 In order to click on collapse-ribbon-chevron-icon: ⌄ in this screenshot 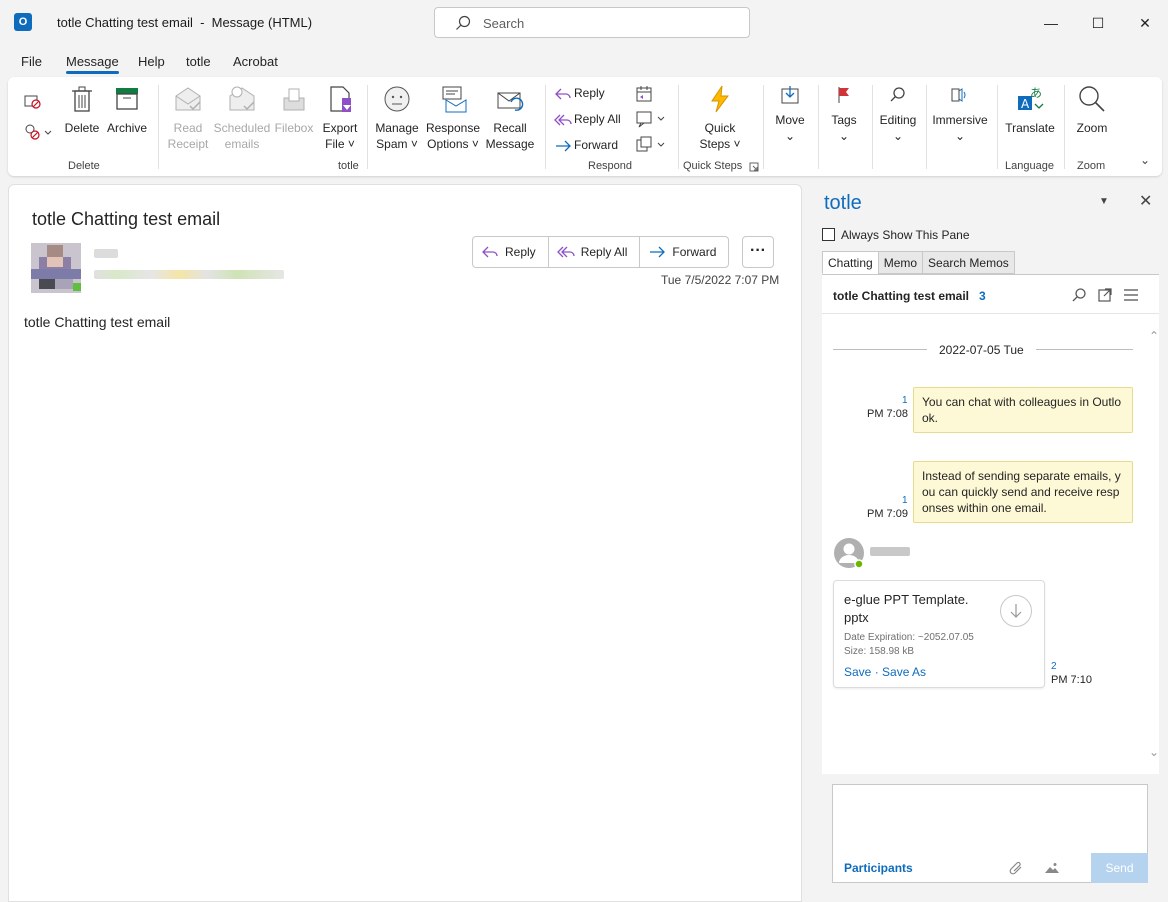, I will do `click(1145, 160)`.